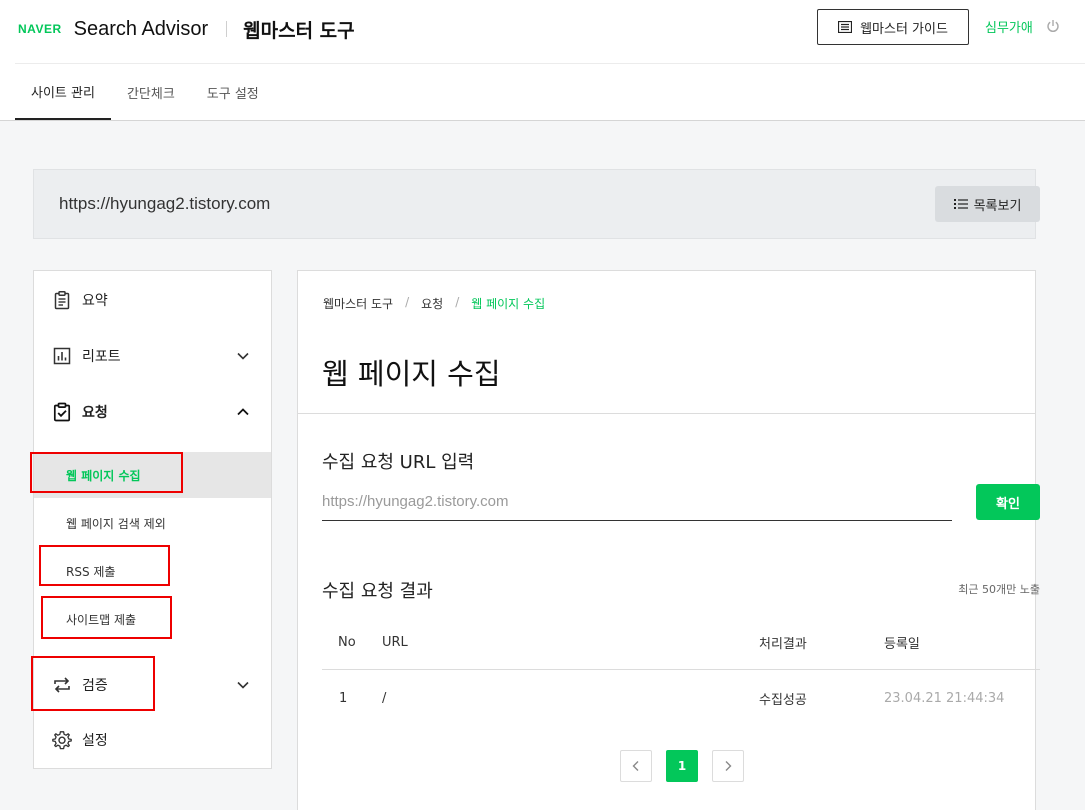  I want to click on sidebar-item-verify: 검증, so click(152, 685).